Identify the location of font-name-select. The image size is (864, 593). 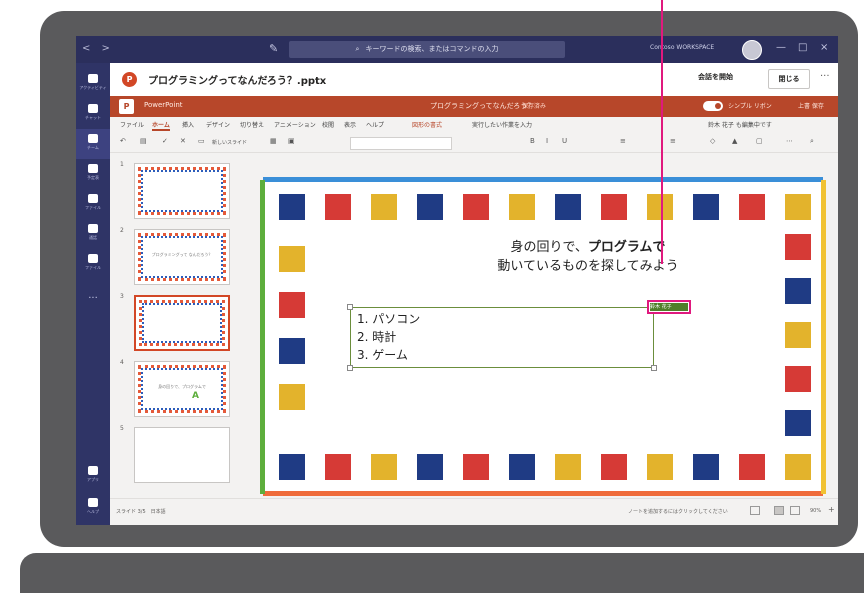
(401, 143).